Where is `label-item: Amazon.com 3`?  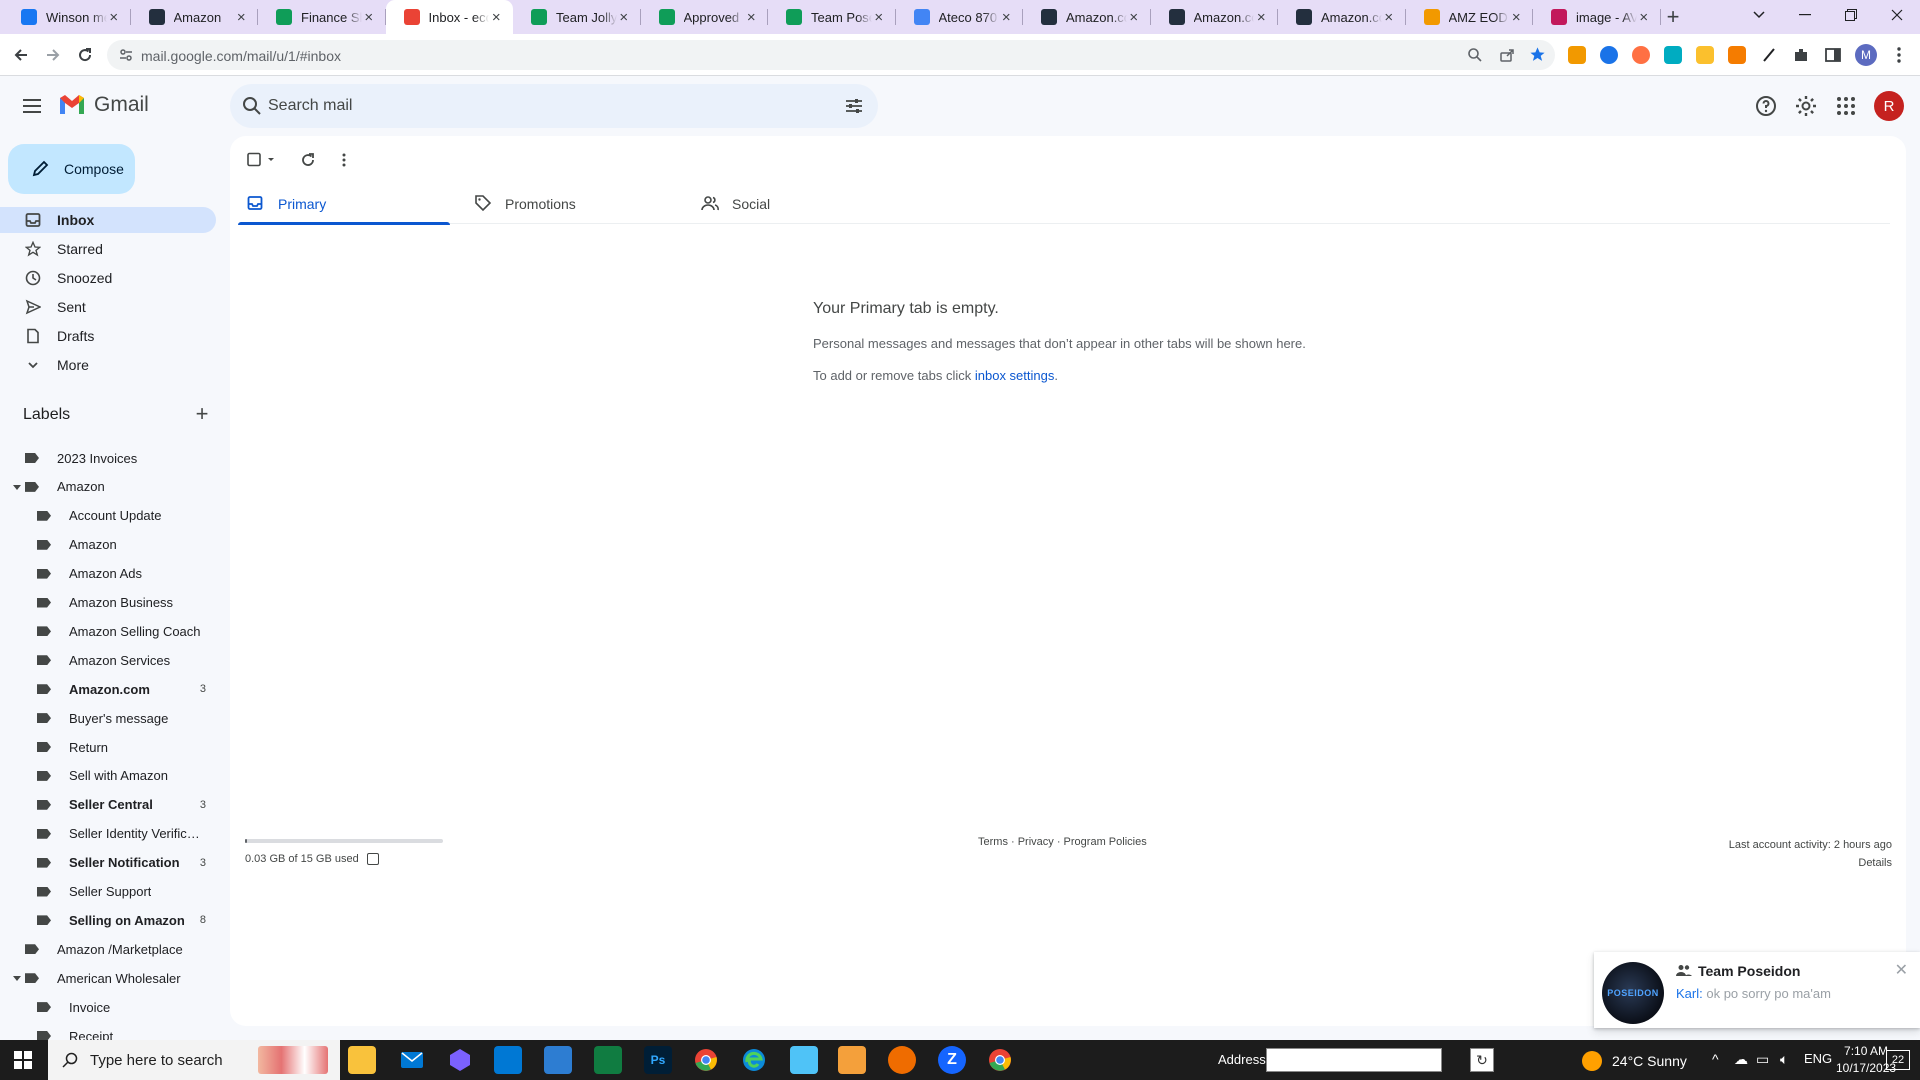
label-item: Amazon.com 3 is located at coordinates (105, 689).